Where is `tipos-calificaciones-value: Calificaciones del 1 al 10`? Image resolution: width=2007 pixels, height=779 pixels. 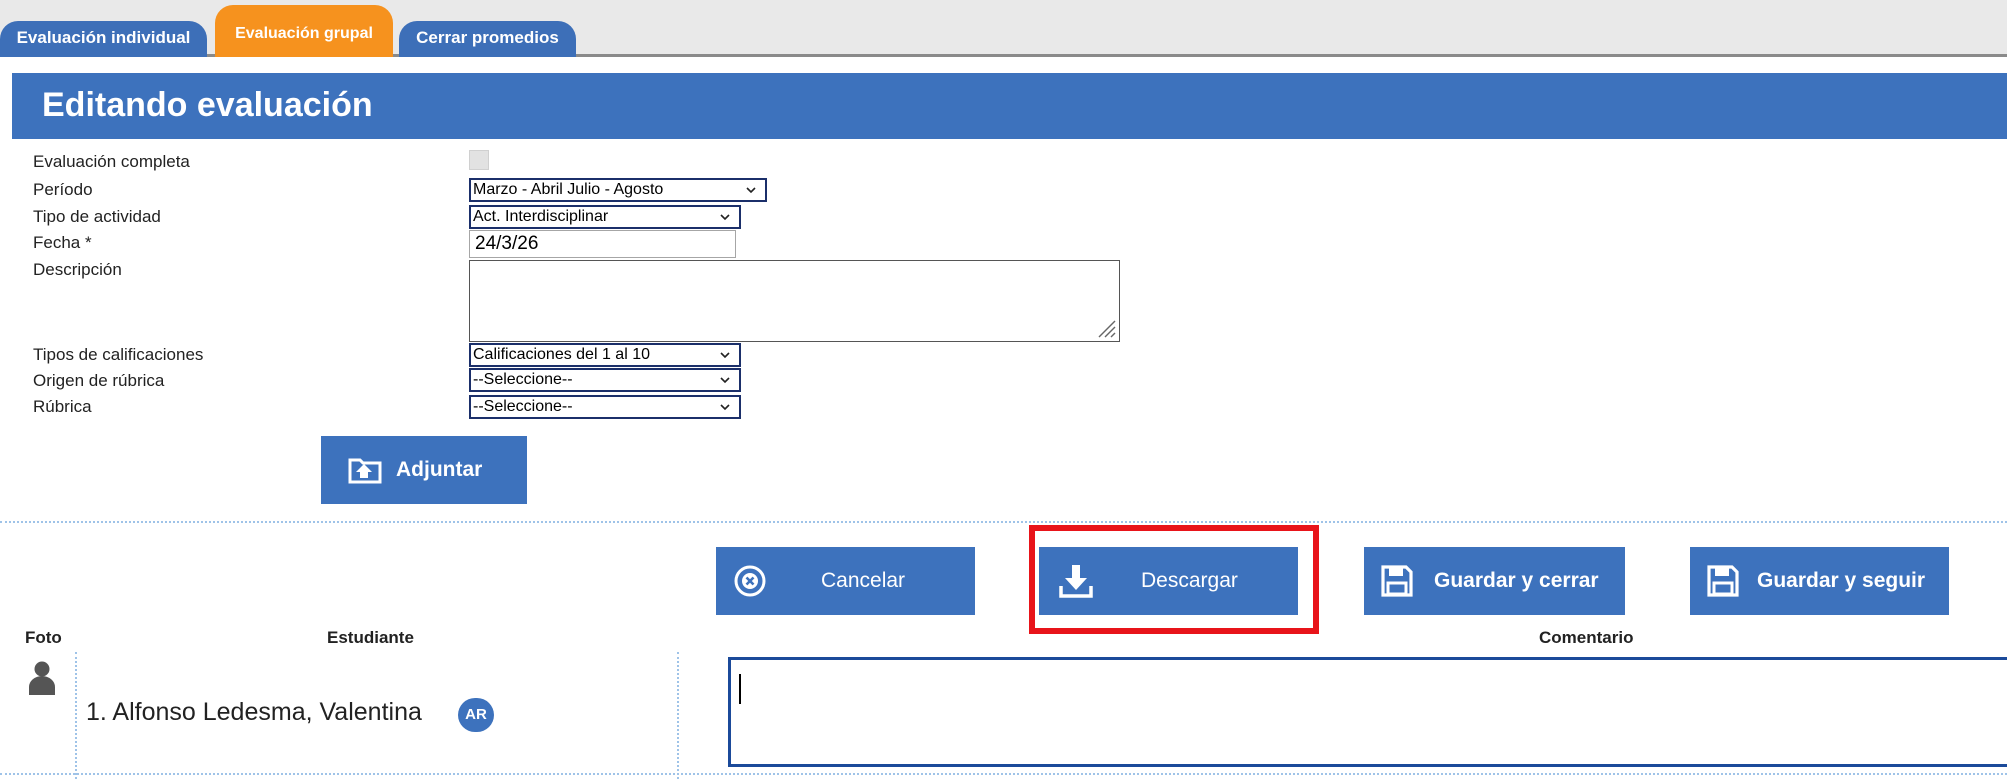 tipos-calificaciones-value: Calificaciones del 1 al 10 is located at coordinates (561, 354).